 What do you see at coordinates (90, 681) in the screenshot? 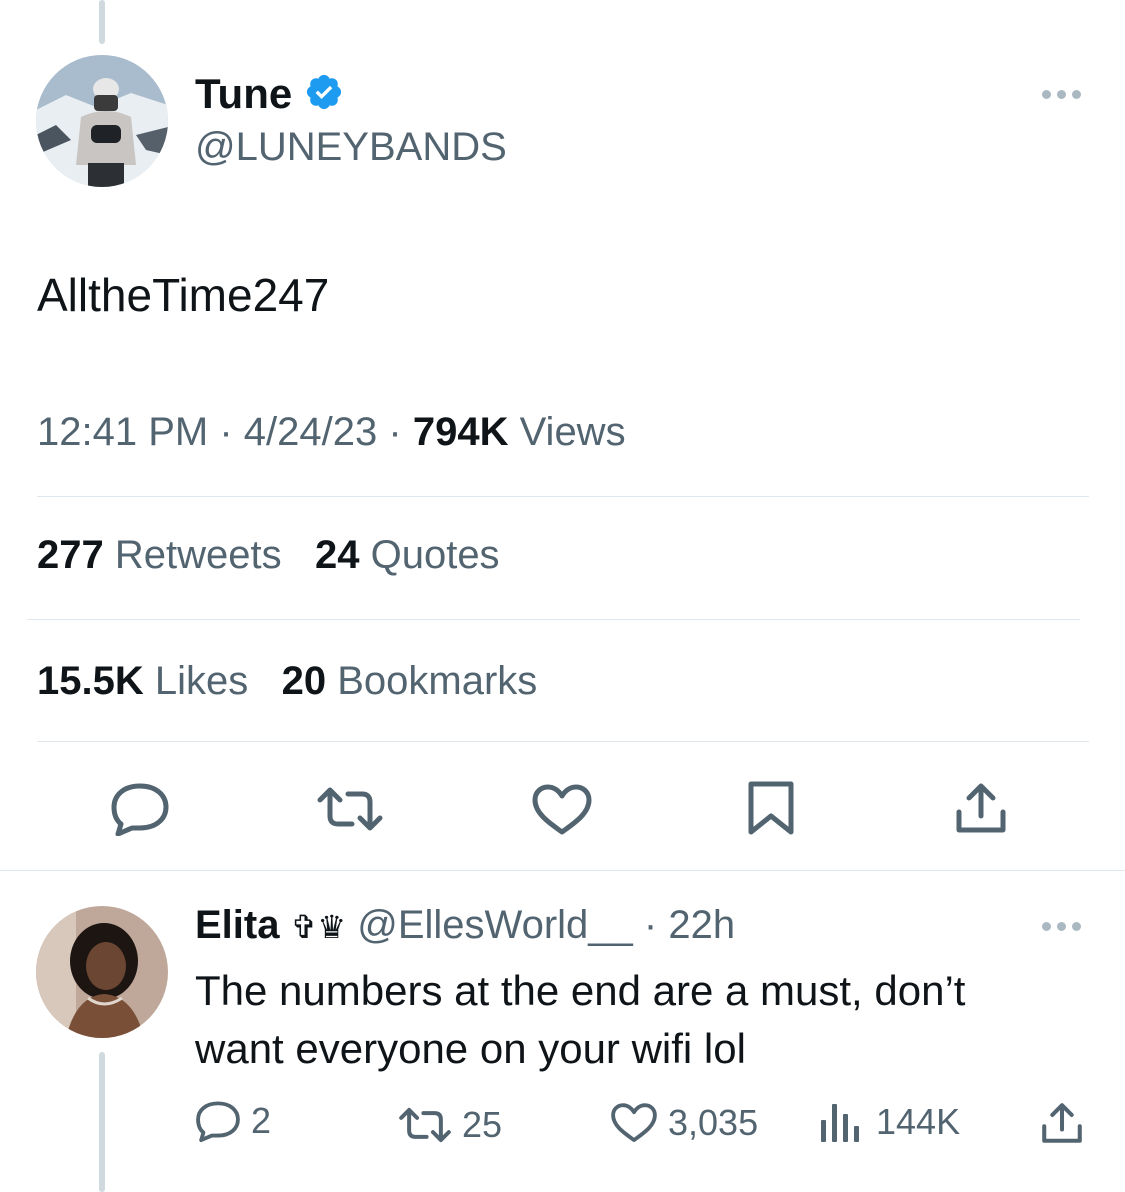
I see `likes-count: 15.5K` at bounding box center [90, 681].